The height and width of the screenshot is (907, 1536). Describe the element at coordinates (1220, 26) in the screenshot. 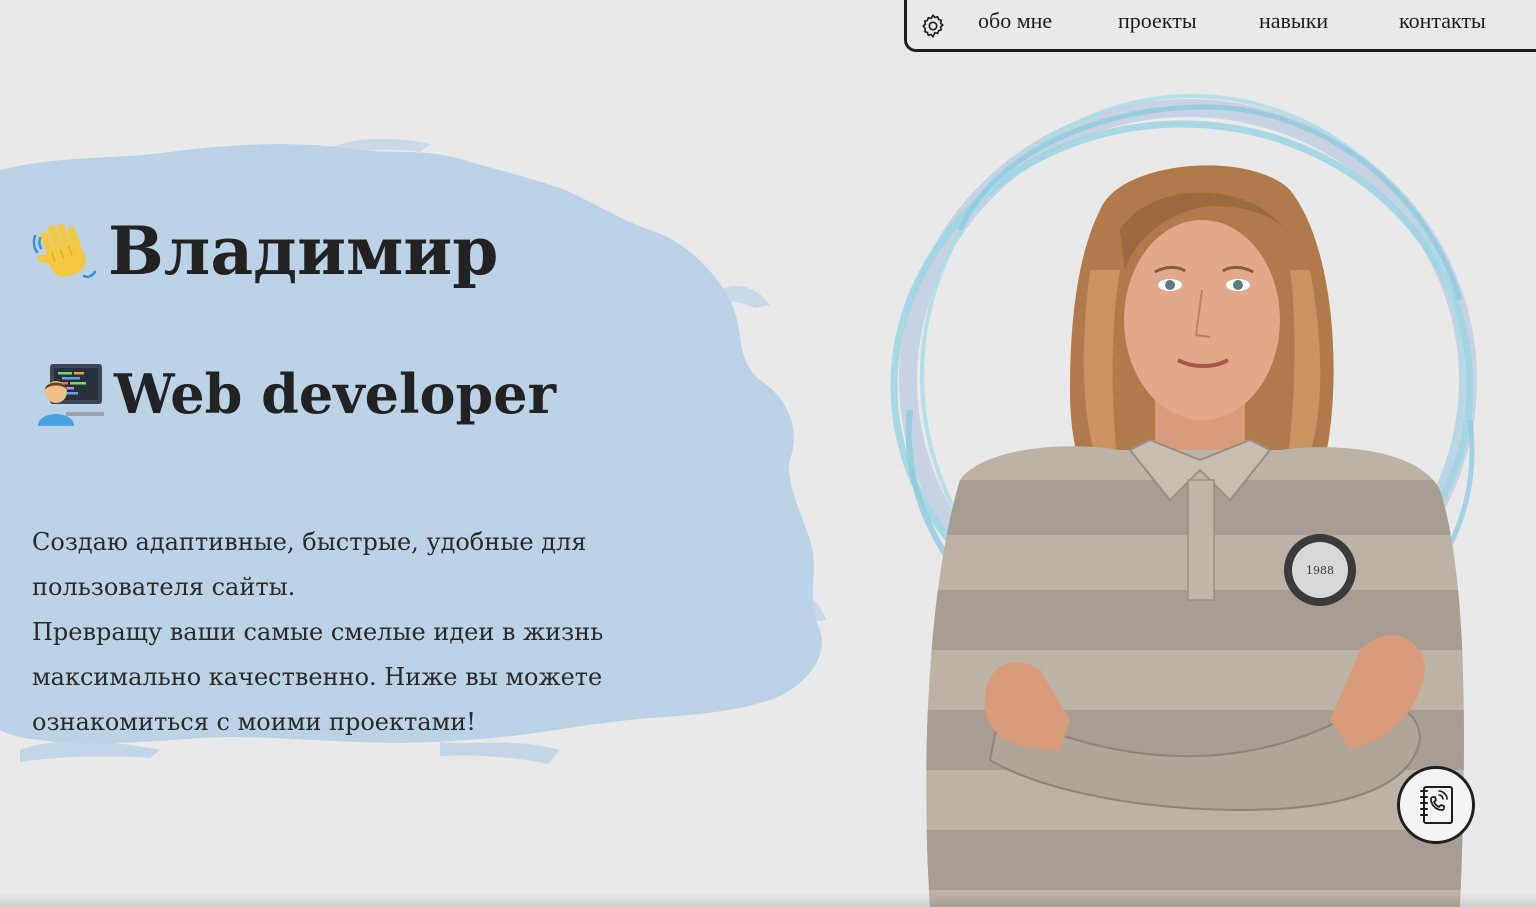

I see `top-navigation: обо мне проекты навыки контакты` at that location.